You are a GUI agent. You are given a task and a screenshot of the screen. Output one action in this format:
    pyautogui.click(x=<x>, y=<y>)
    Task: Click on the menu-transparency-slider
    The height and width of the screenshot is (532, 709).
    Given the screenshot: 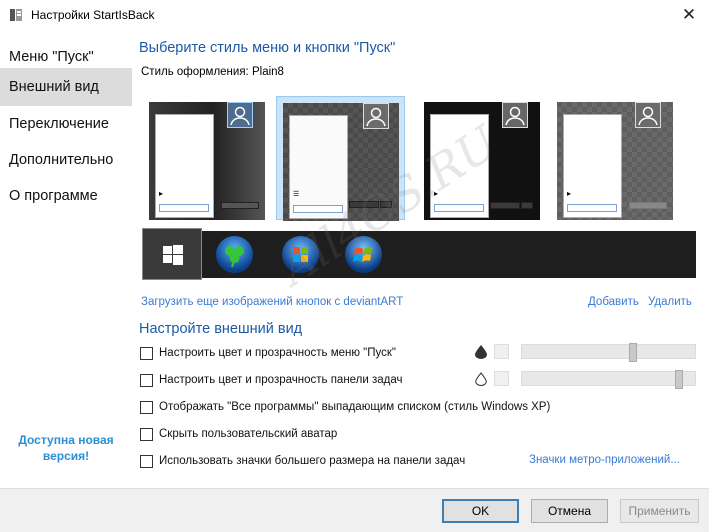 What is the action you would take?
    pyautogui.click(x=608, y=352)
    